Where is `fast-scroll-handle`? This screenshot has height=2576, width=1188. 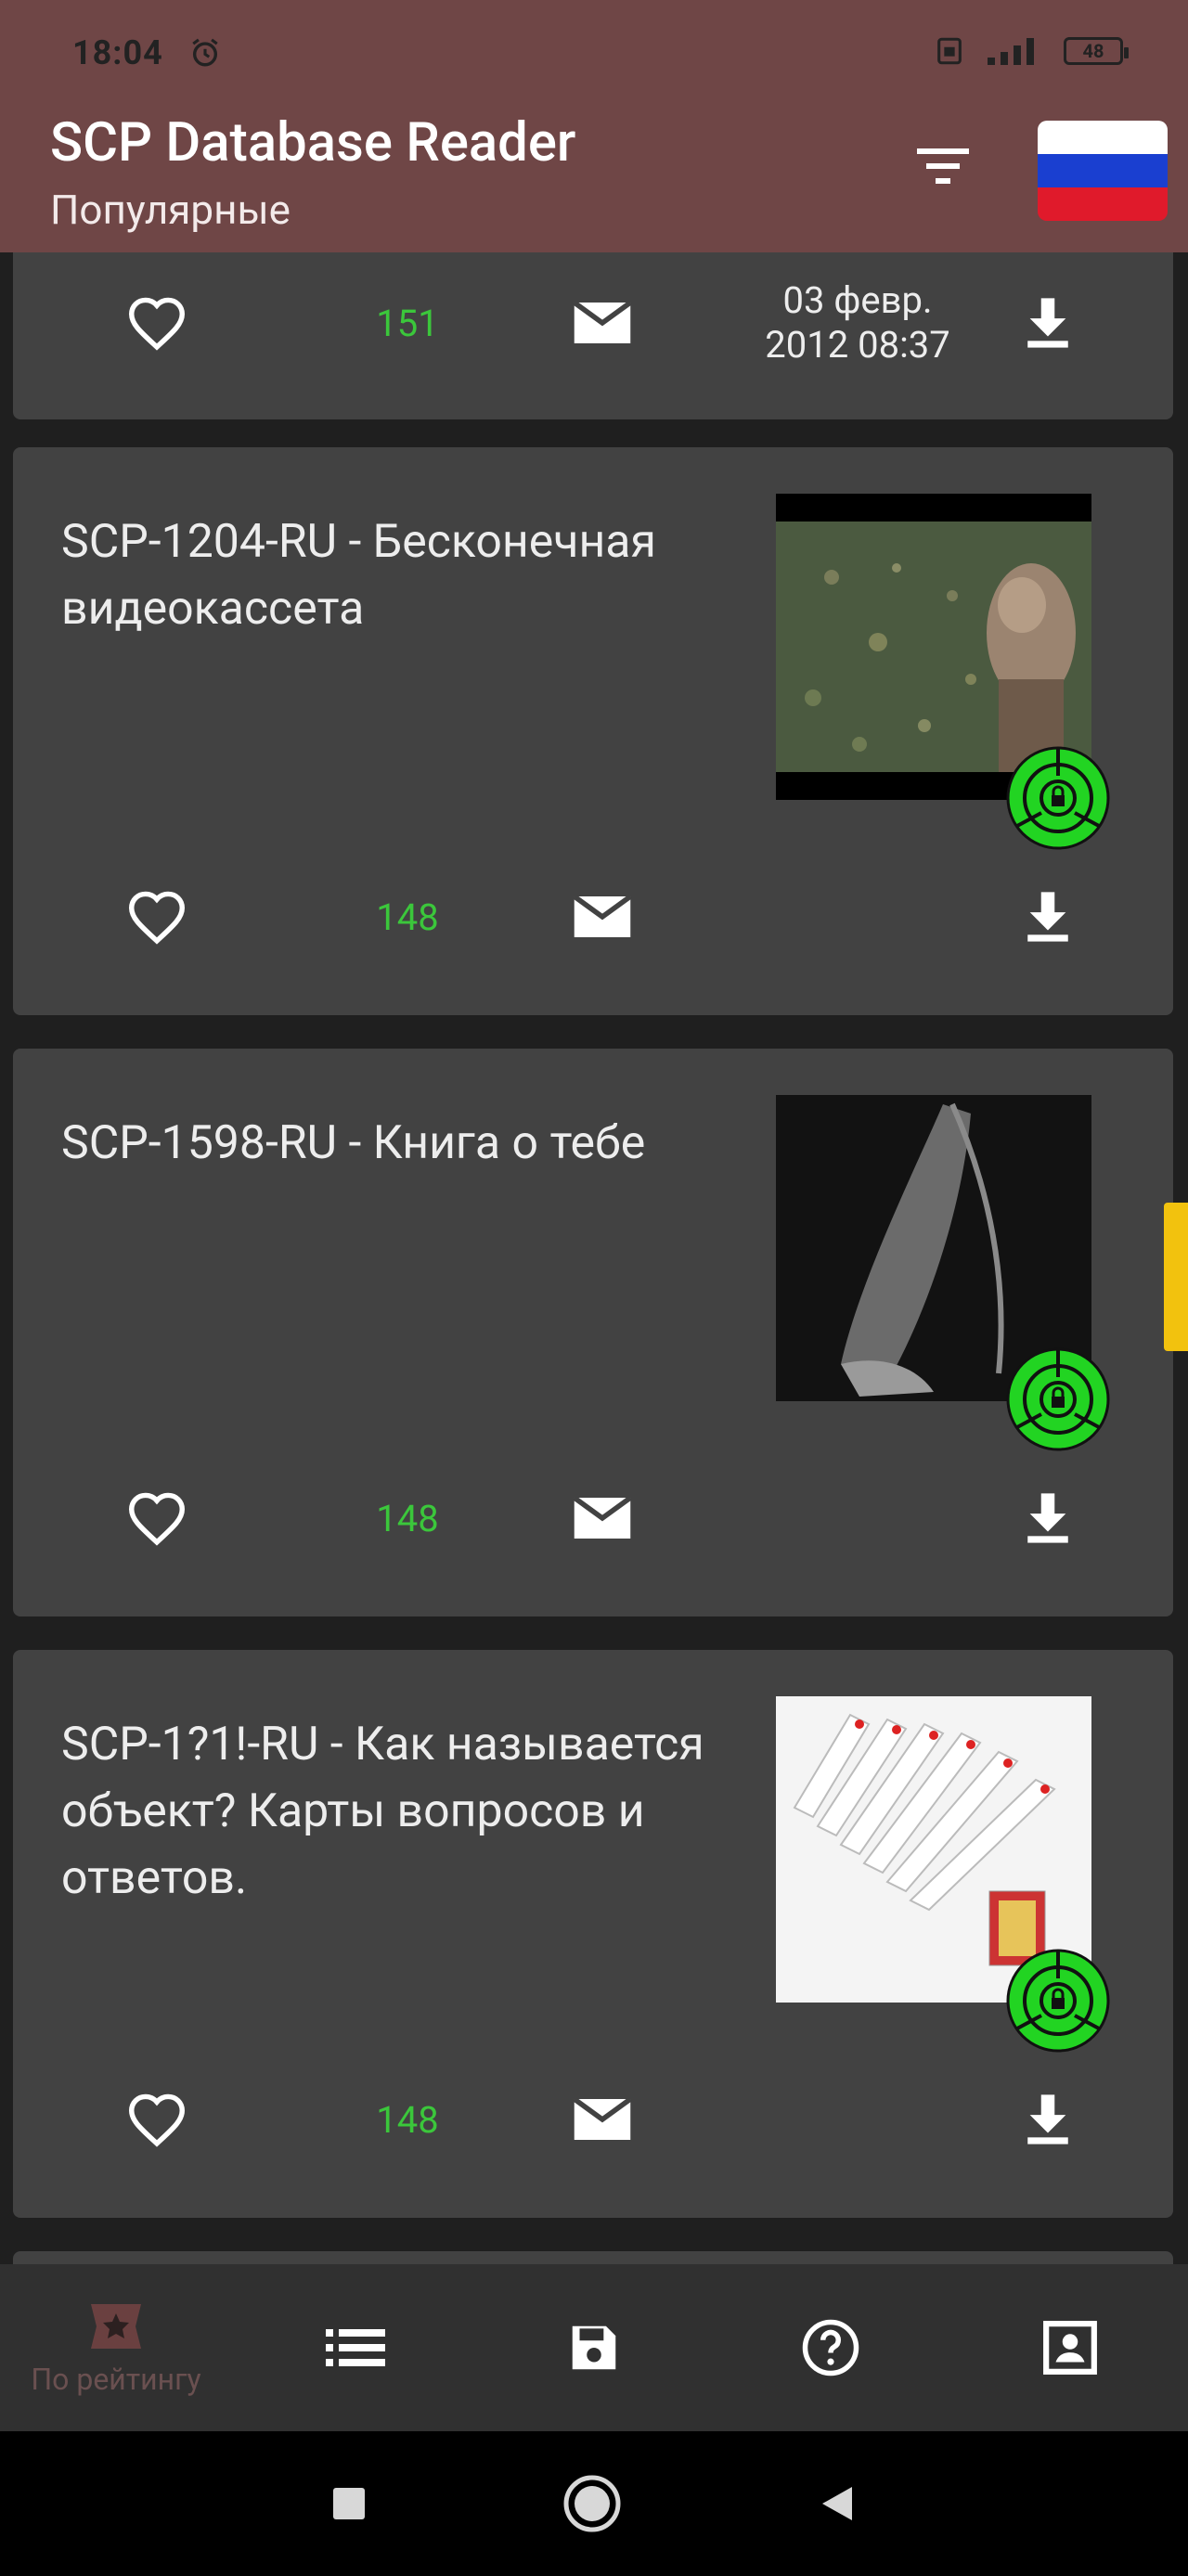 fast-scroll-handle is located at coordinates (1176, 1277).